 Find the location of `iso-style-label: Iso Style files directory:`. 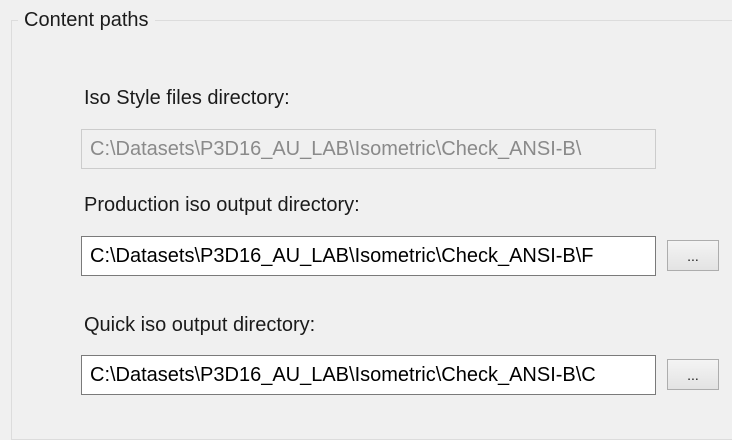

iso-style-label: Iso Style files directory: is located at coordinates (187, 98).